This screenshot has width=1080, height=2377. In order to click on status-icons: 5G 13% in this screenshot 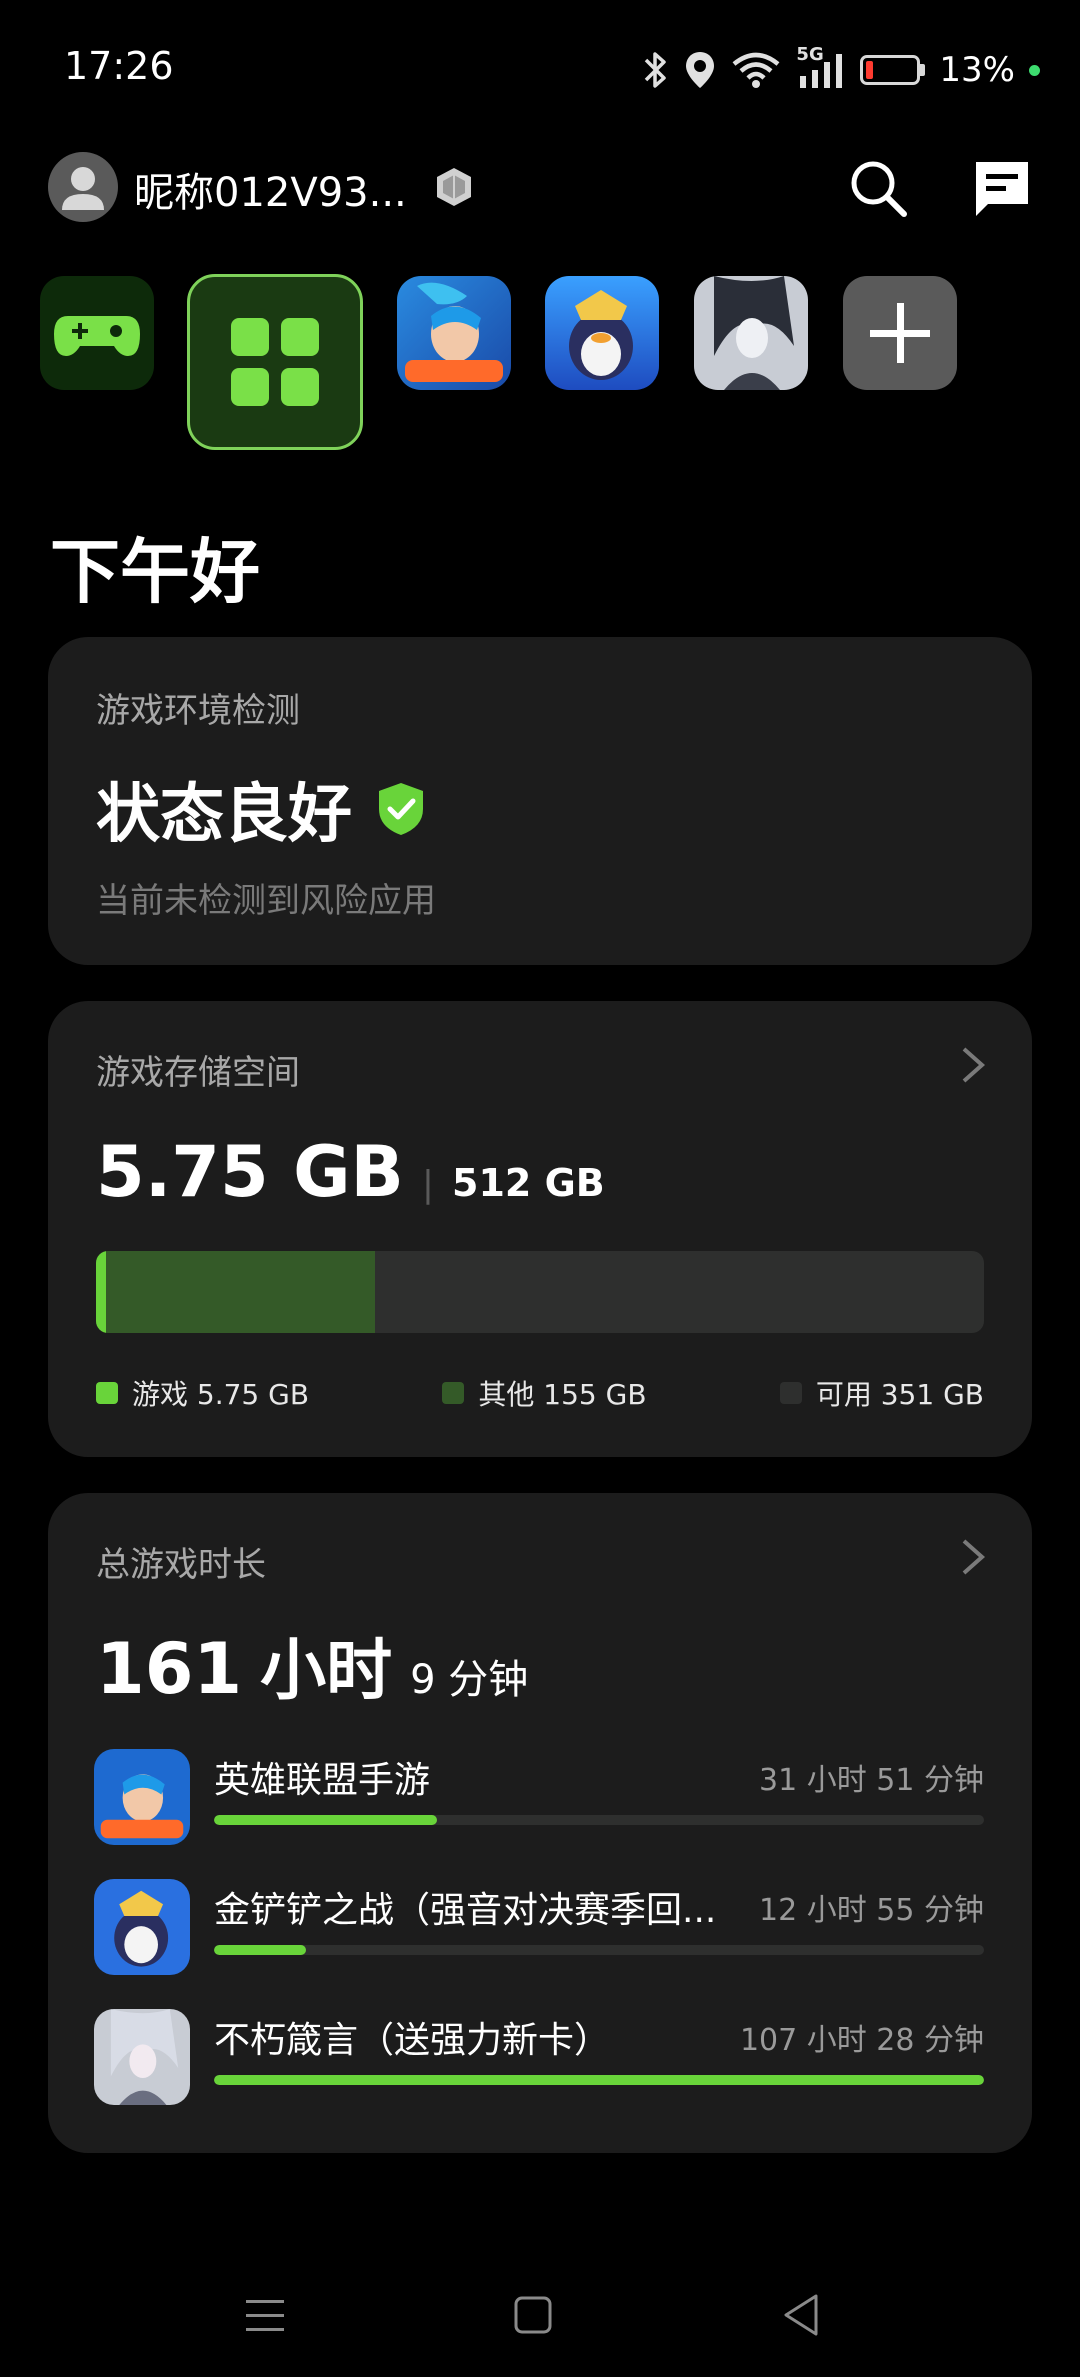, I will do `click(841, 70)`.